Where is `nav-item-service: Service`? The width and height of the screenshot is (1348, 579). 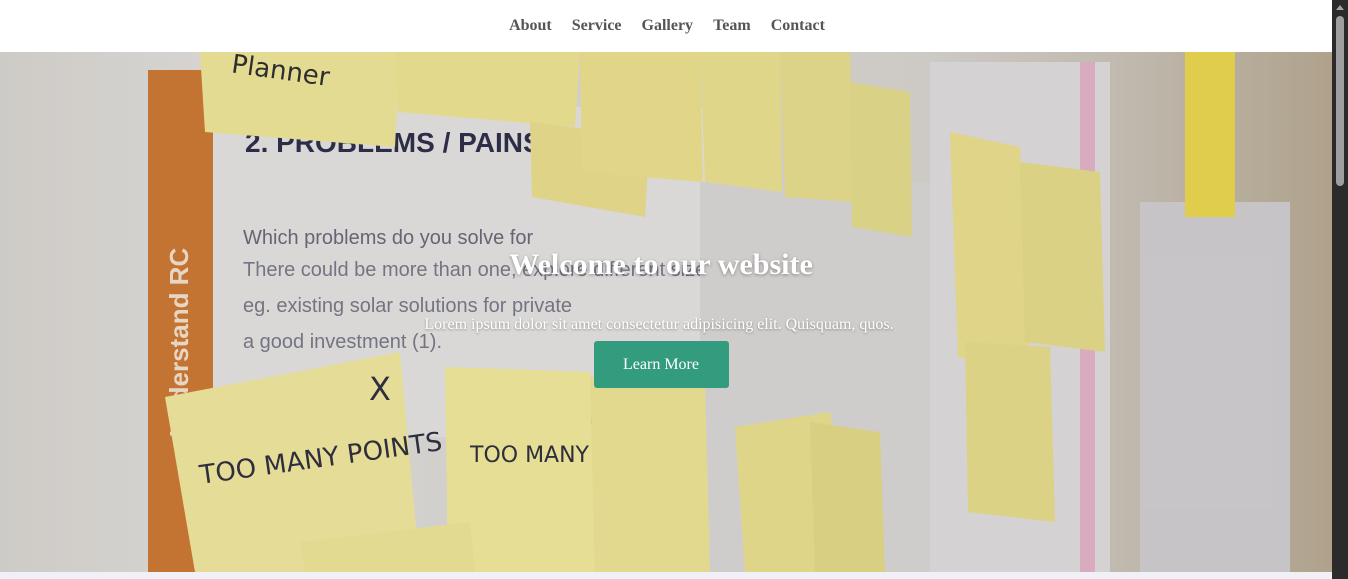 nav-item-service: Service is located at coordinates (597, 26).